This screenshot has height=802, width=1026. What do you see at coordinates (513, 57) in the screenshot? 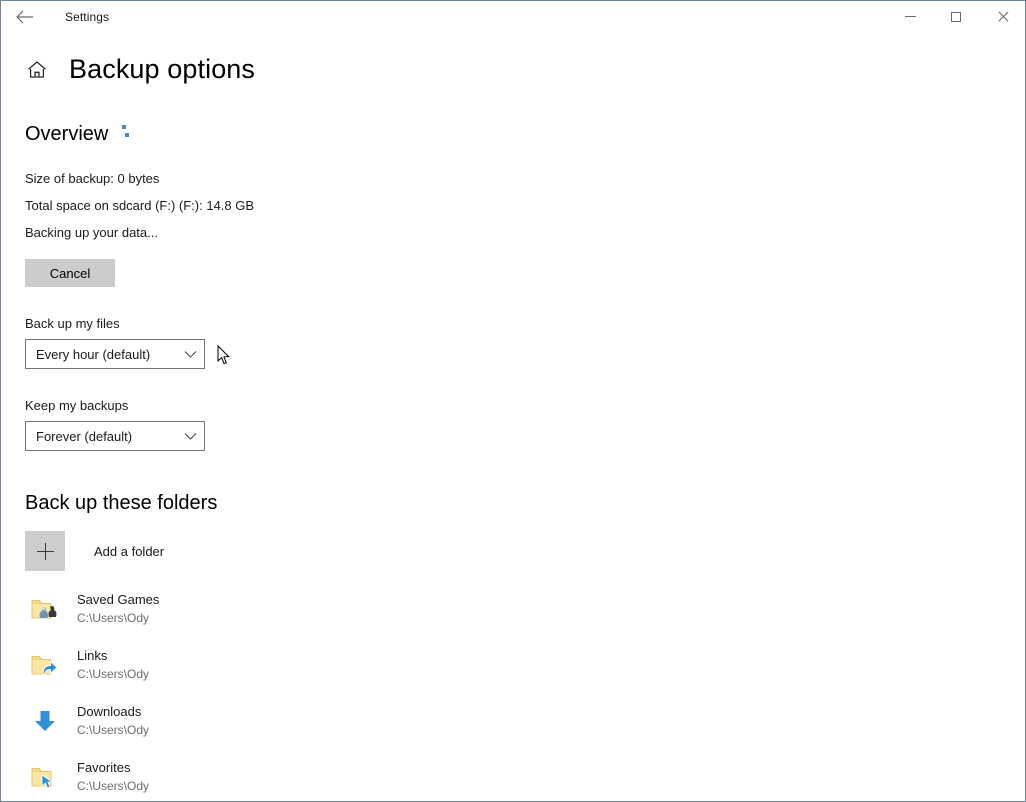
I see `page-header: Backup options` at bounding box center [513, 57].